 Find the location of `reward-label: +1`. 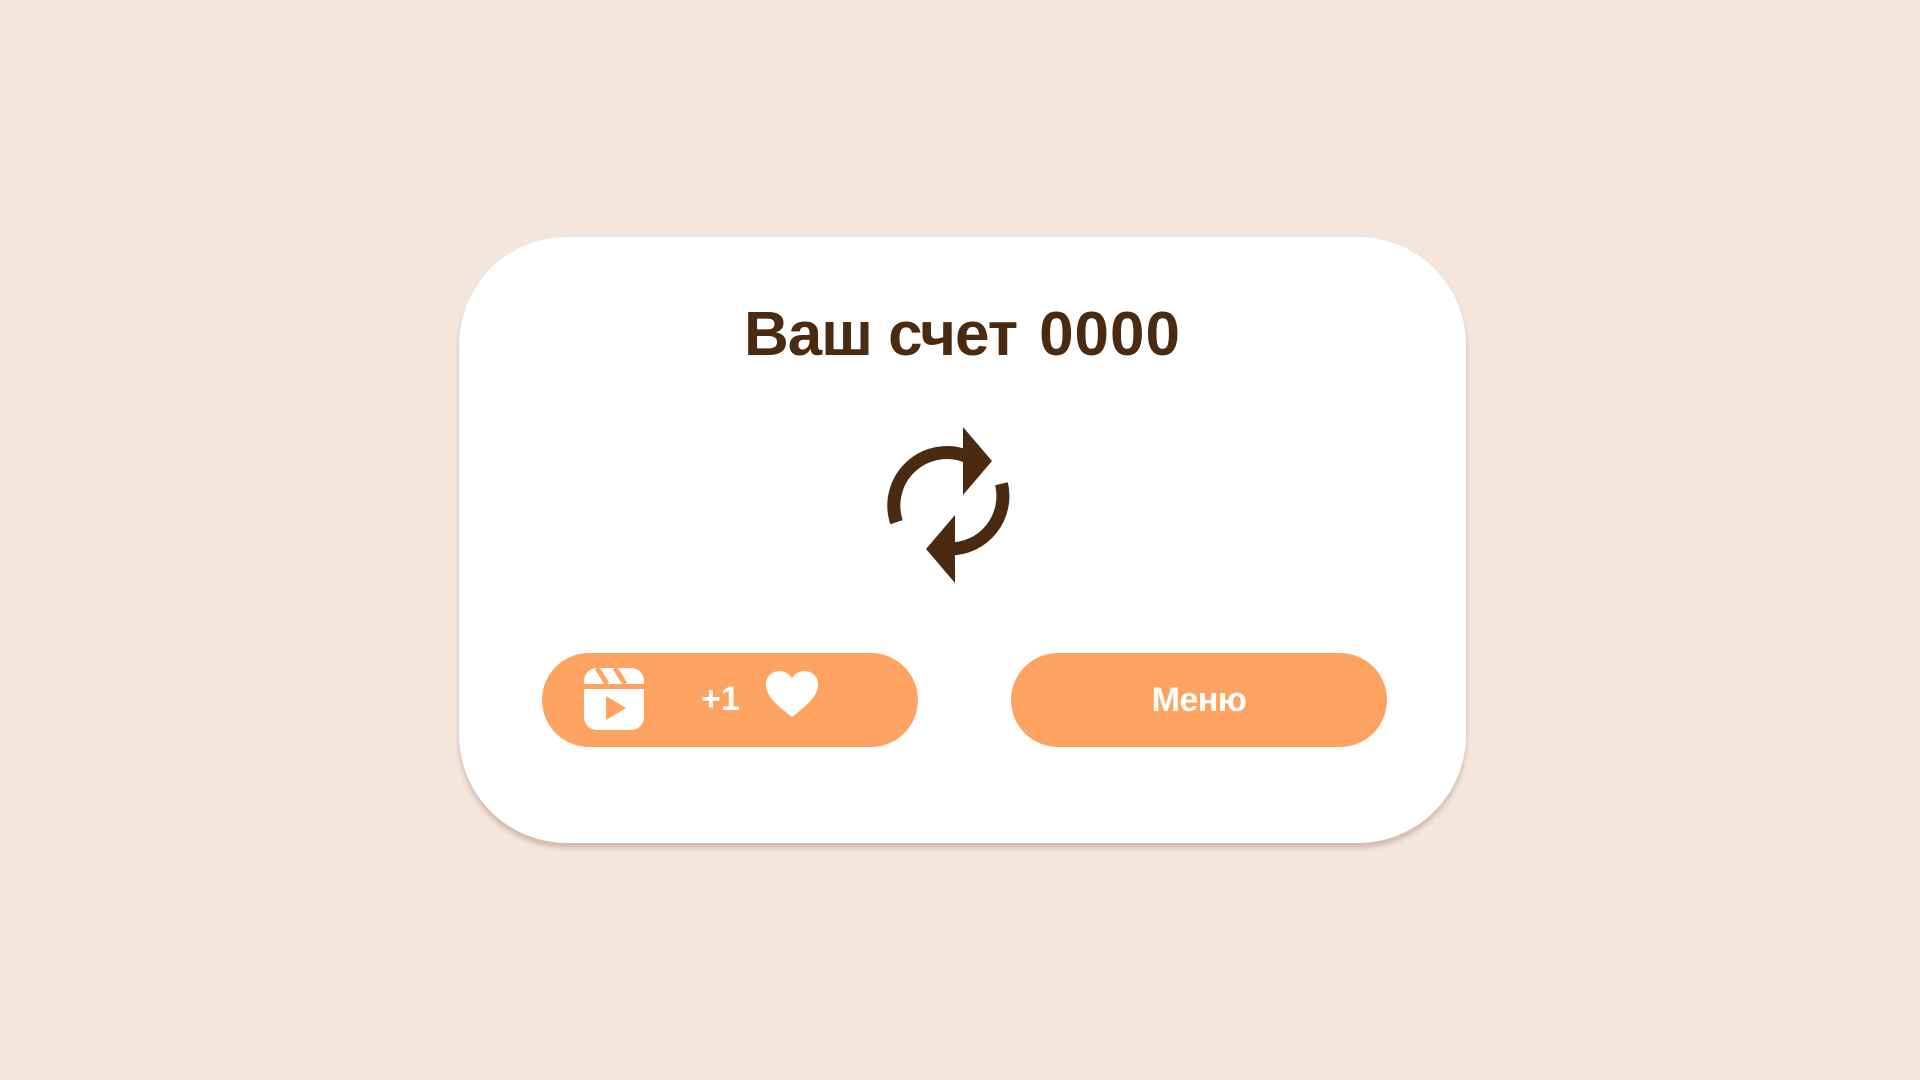

reward-label: +1 is located at coordinates (720, 699).